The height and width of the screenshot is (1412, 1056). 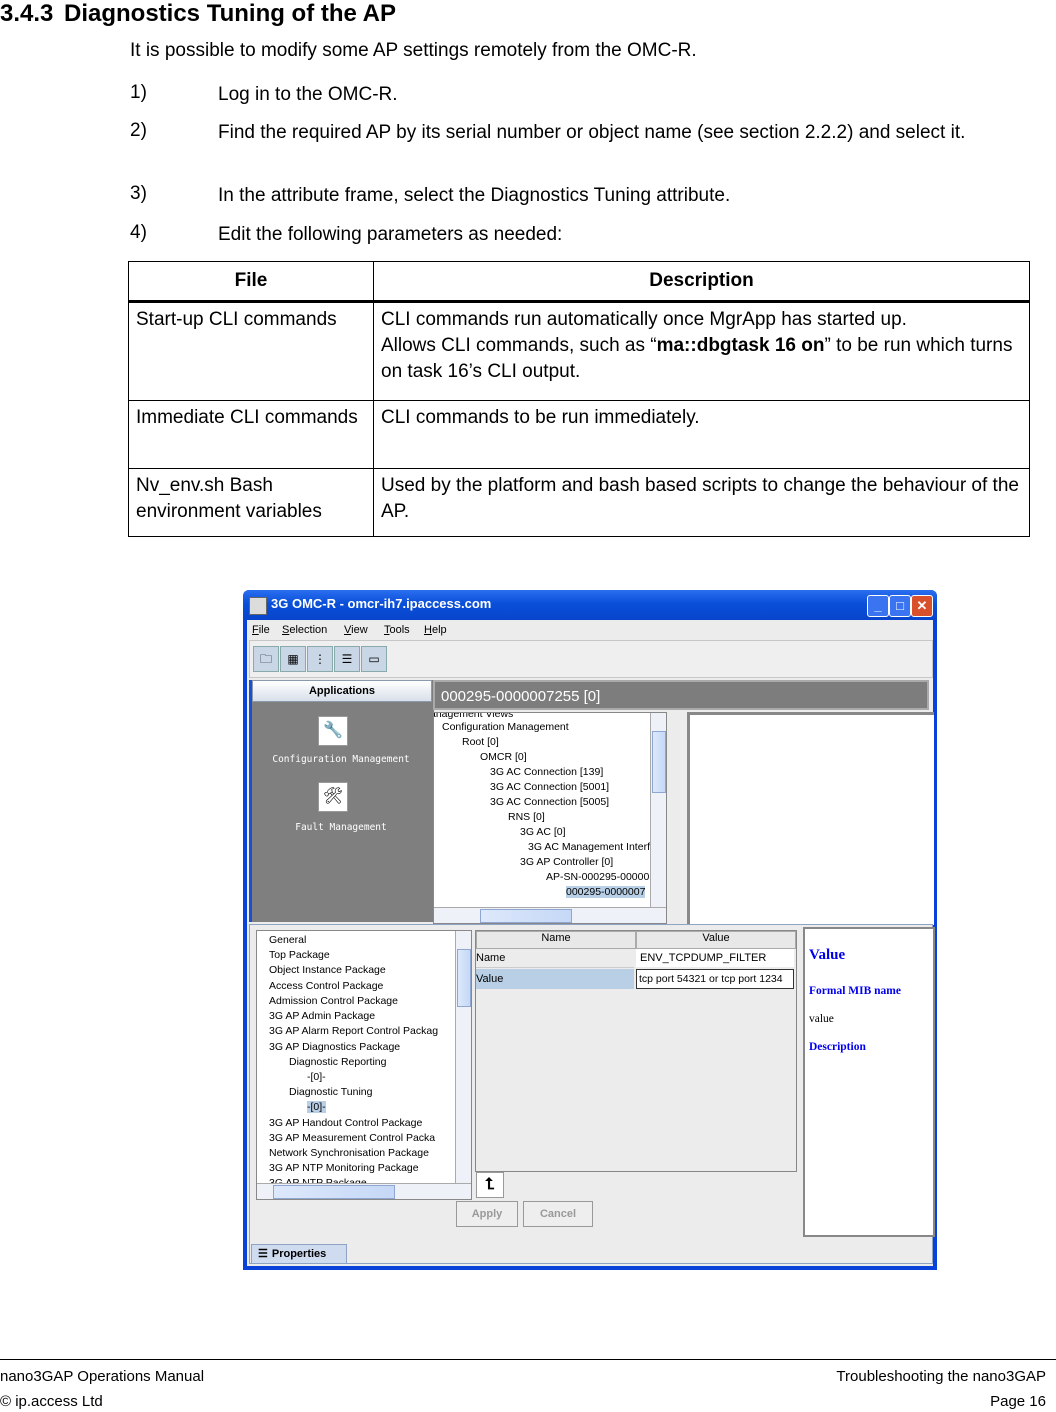 What do you see at coordinates (827, 955) in the screenshot?
I see `info-title: Value` at bounding box center [827, 955].